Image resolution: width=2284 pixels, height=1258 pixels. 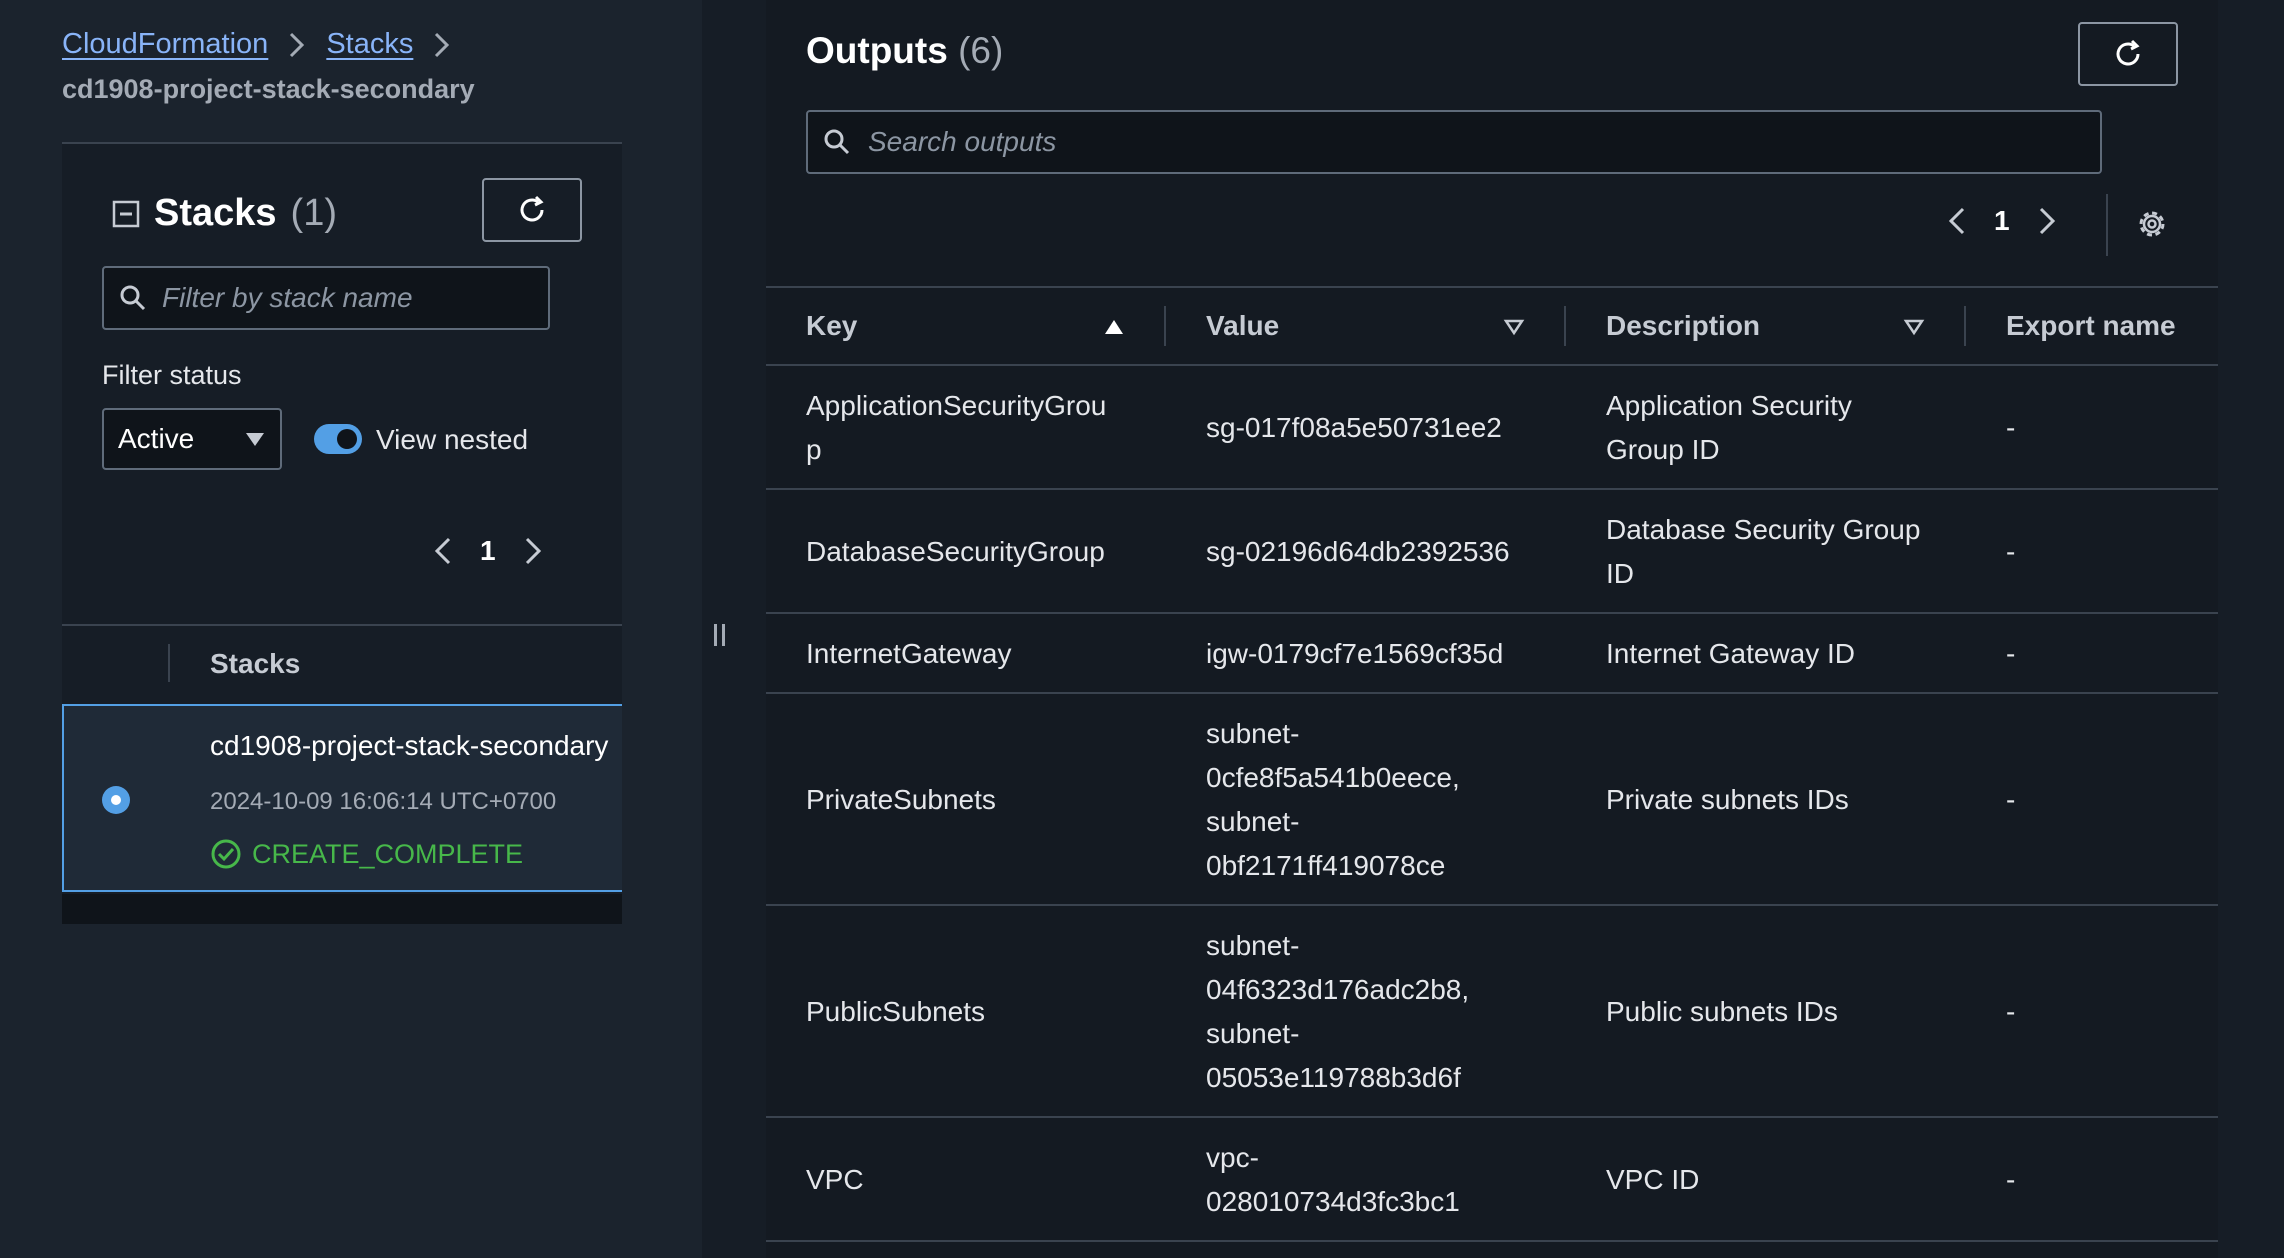 What do you see at coordinates (1114, 327) in the screenshot?
I see `sort-ascending-icon` at bounding box center [1114, 327].